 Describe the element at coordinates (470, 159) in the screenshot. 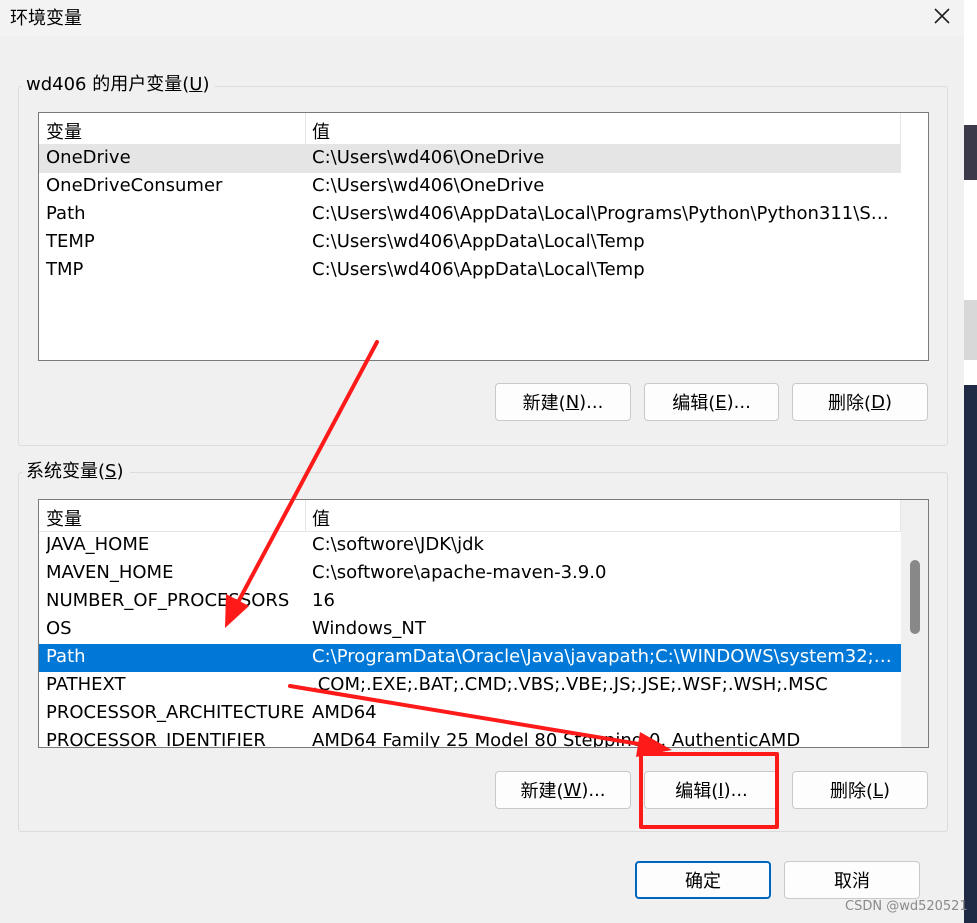

I see `list-item: OneDrive C:\Users\wd406\OneDrive` at that location.